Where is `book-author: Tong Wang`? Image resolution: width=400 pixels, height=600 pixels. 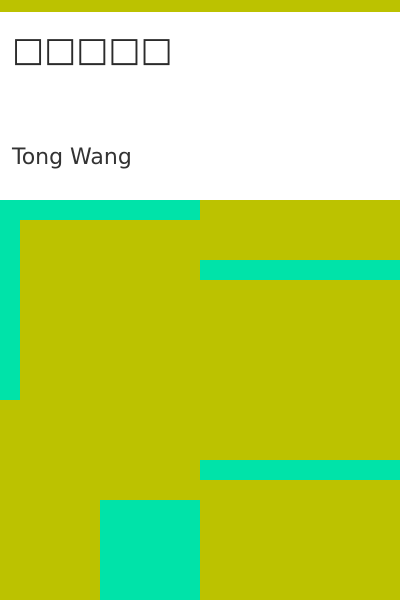 book-author: Tong Wang is located at coordinates (72, 157).